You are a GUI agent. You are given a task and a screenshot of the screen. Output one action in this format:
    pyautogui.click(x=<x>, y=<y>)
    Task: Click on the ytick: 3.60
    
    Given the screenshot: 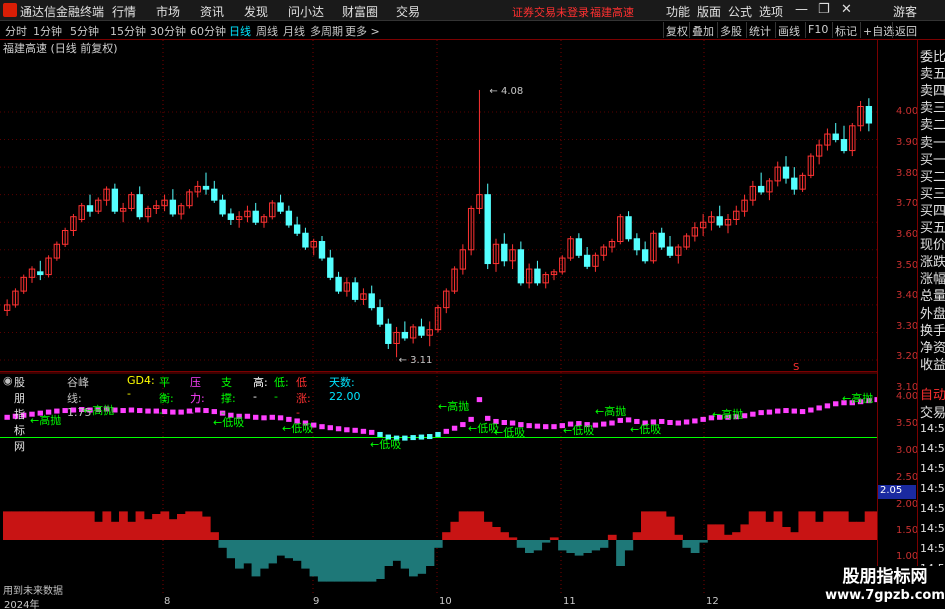 What is the action you would take?
    pyautogui.click(x=907, y=234)
    